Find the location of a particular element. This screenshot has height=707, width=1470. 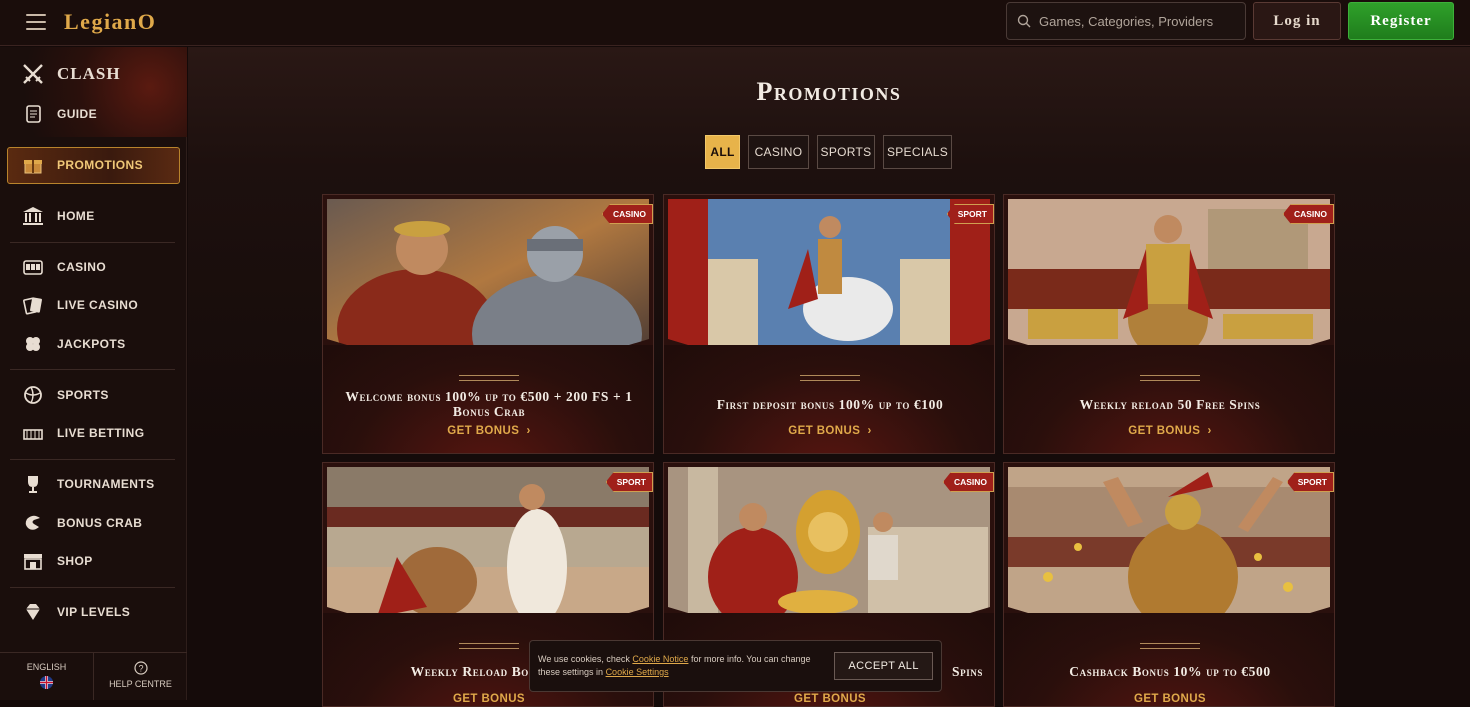

cookie-notice-link: Cookie Notice is located at coordinates (660, 659).